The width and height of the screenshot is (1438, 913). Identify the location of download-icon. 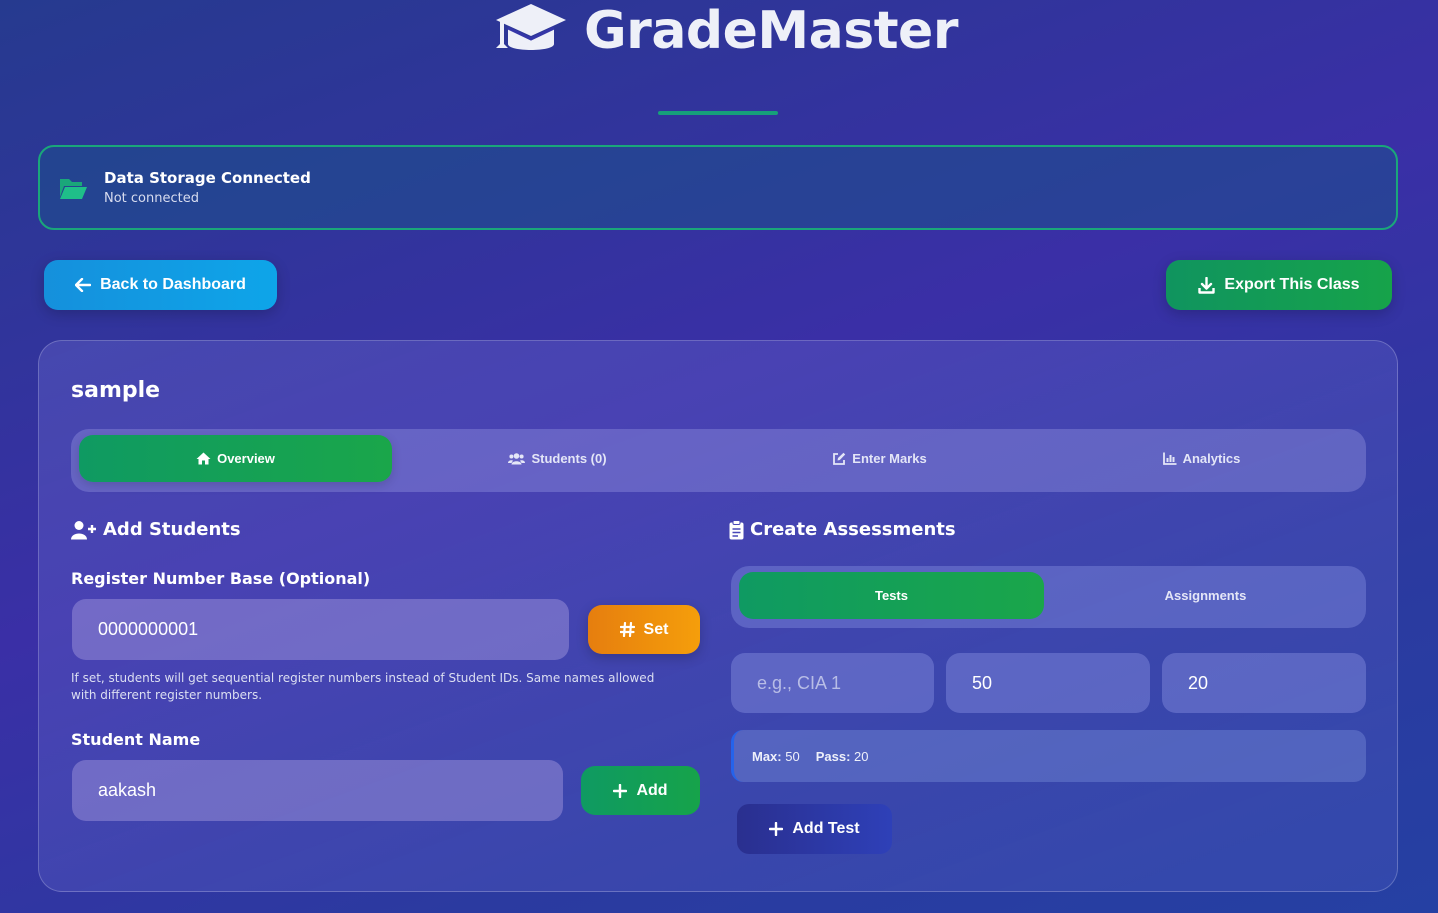
(1207, 285).